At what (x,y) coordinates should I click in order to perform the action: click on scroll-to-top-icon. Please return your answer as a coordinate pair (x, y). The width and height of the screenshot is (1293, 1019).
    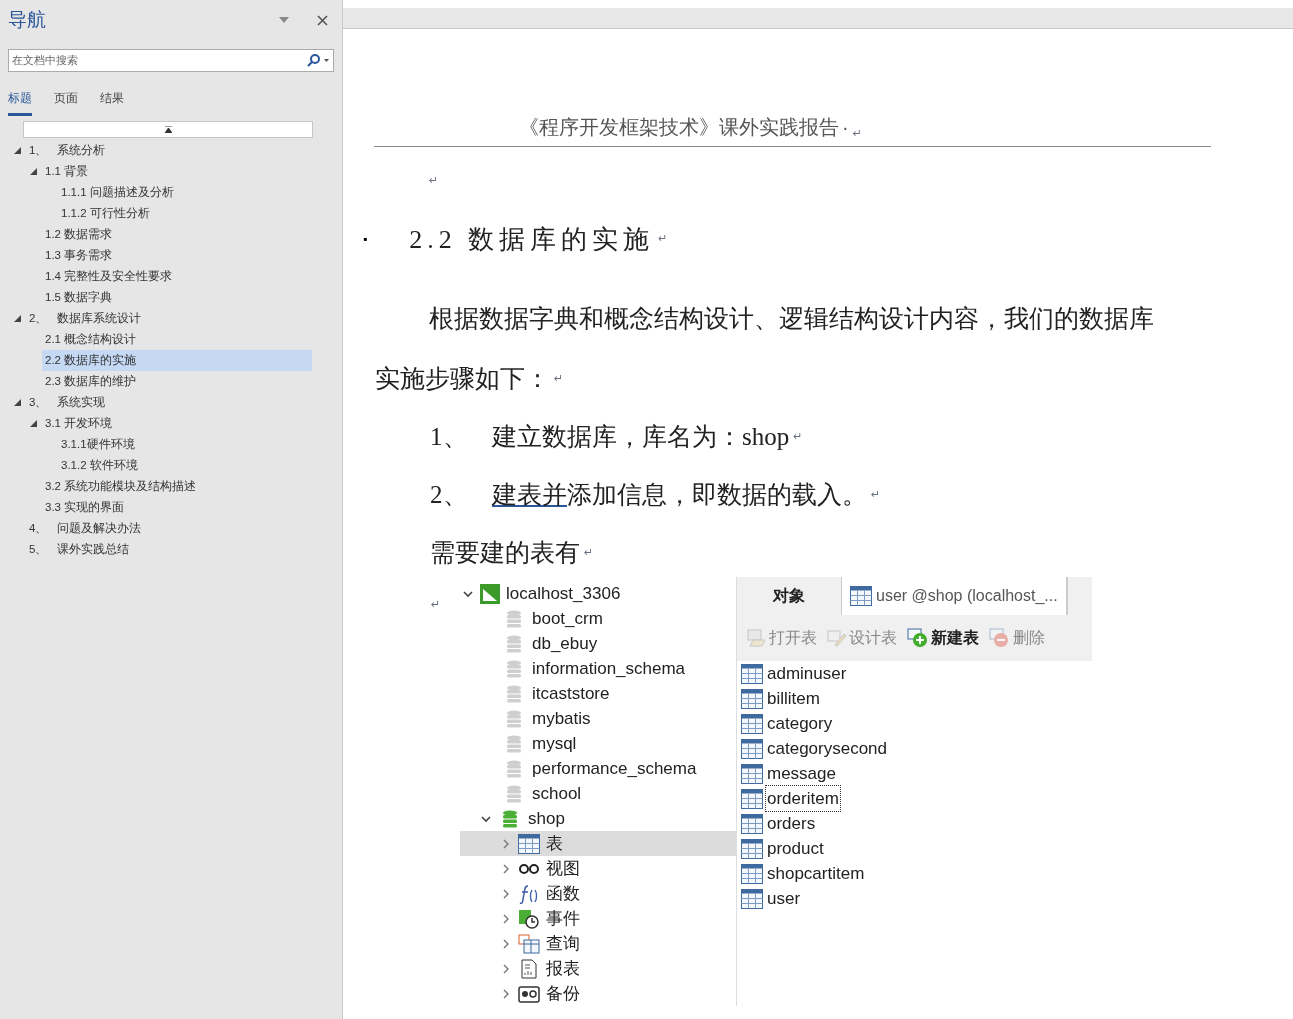
    Looking at the image, I should click on (168, 129).